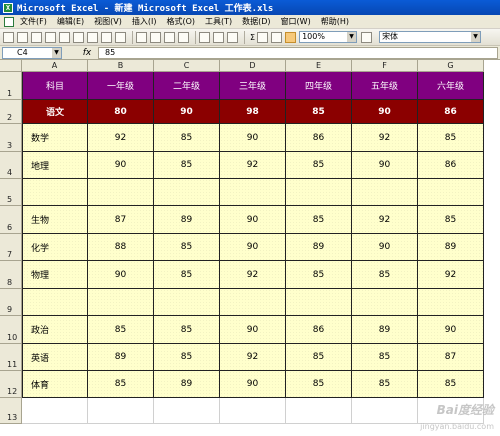 This screenshot has width=500, height=436. I want to click on menu-file: 文件(F), so click(33, 21).